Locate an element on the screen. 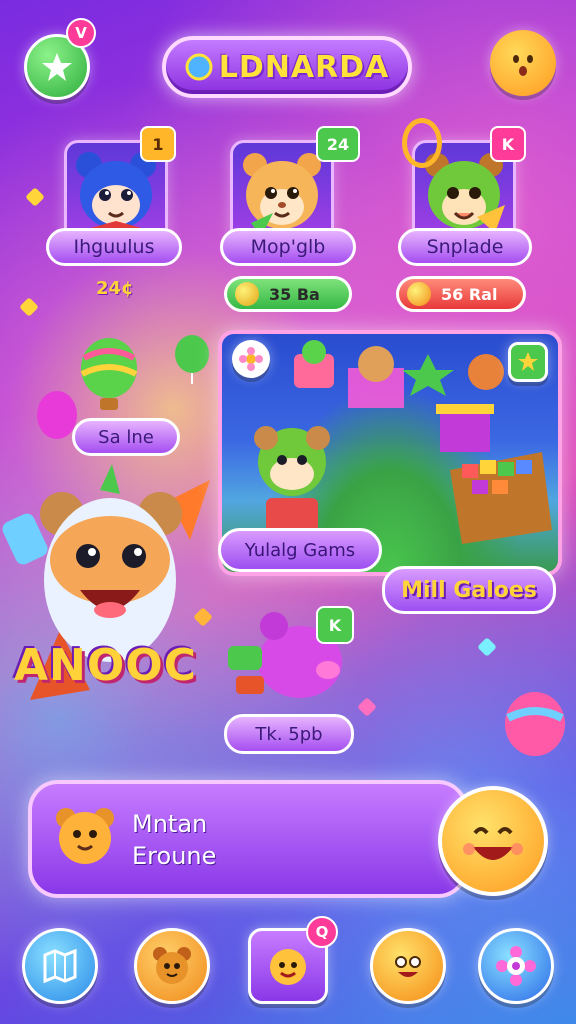  game-panel-label: Yulalg Gams is located at coordinates (300, 550).